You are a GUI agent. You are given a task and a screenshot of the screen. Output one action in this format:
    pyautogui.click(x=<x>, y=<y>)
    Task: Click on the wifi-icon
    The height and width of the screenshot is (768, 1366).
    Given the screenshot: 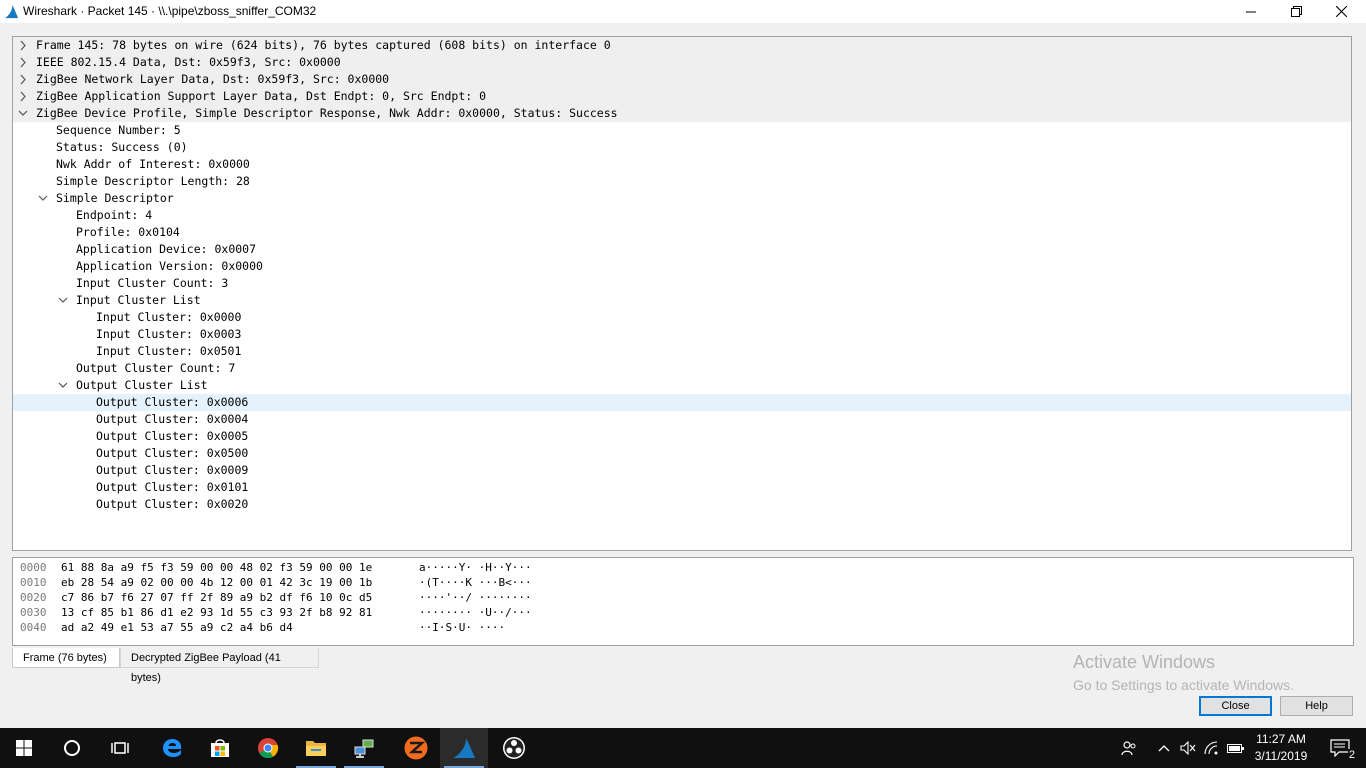 What is the action you would take?
    pyautogui.click(x=1211, y=748)
    